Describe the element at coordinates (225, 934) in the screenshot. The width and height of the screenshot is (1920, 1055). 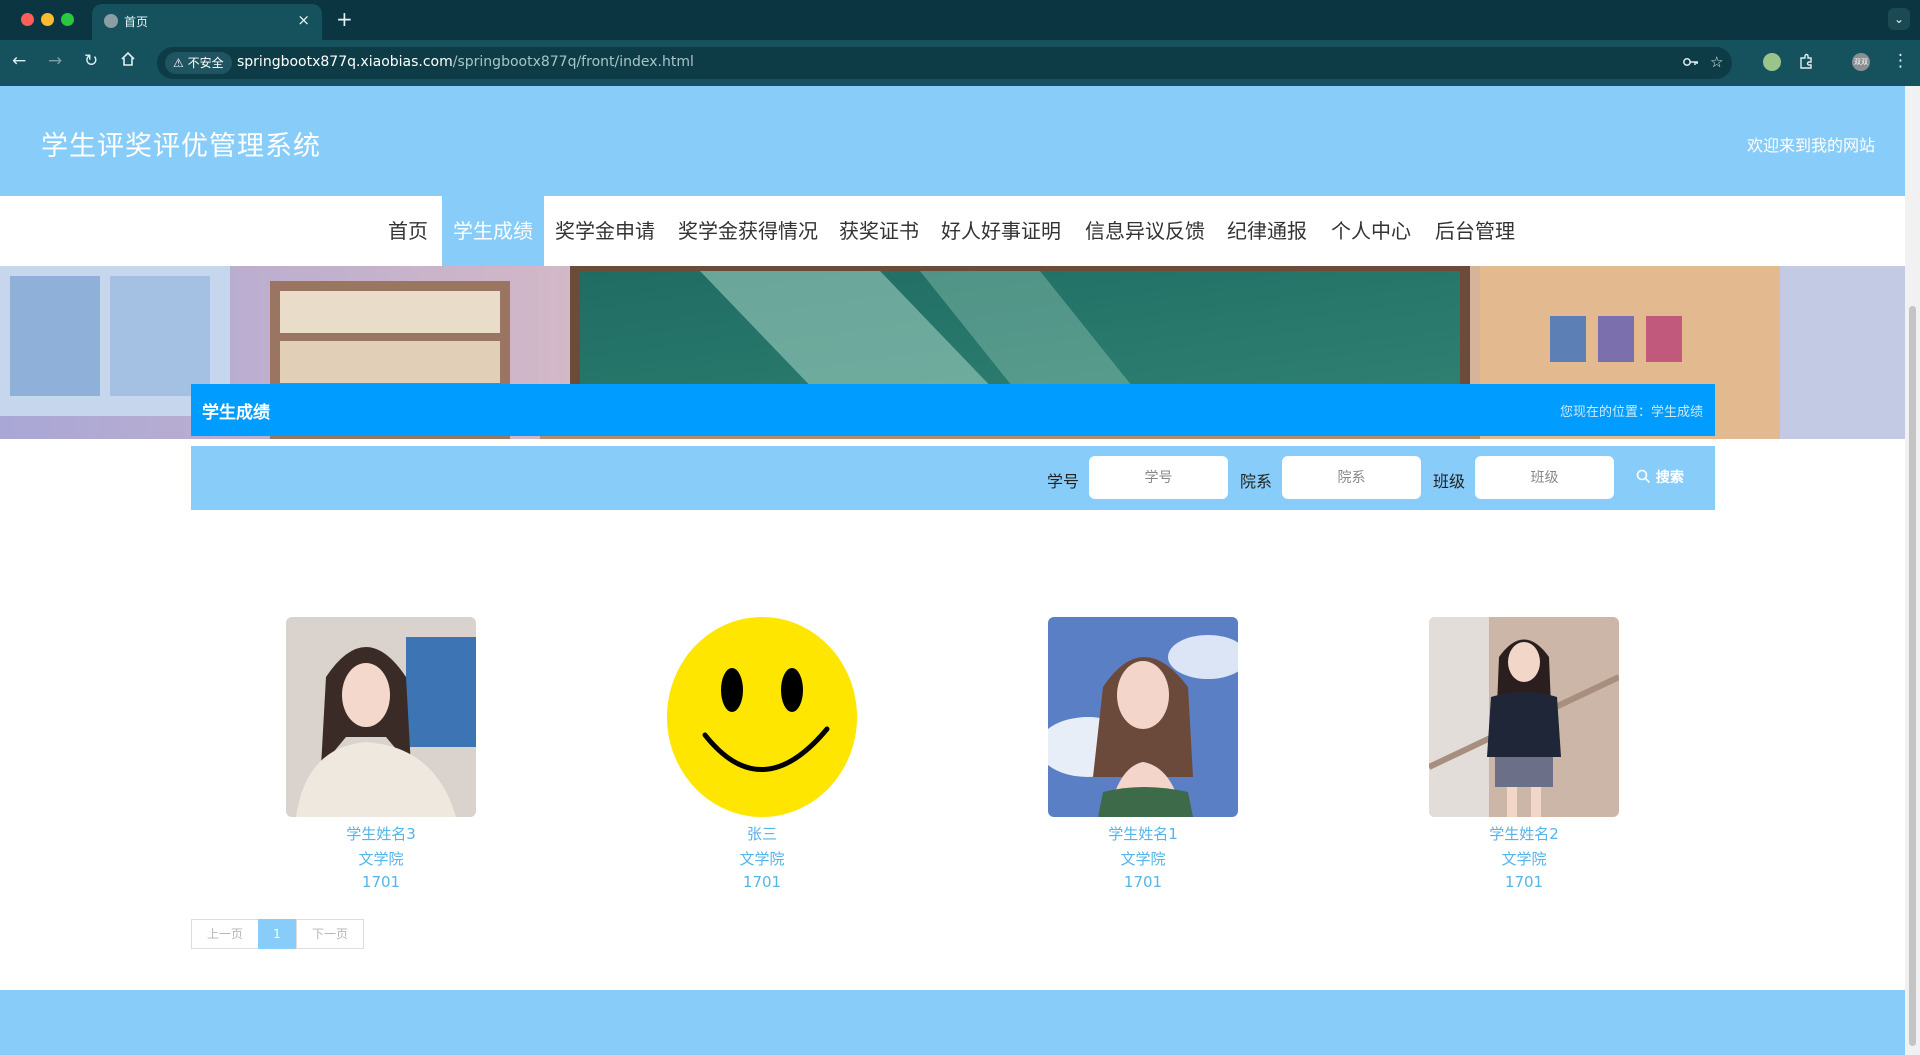
I see `prev-page-button: 上一页` at that location.